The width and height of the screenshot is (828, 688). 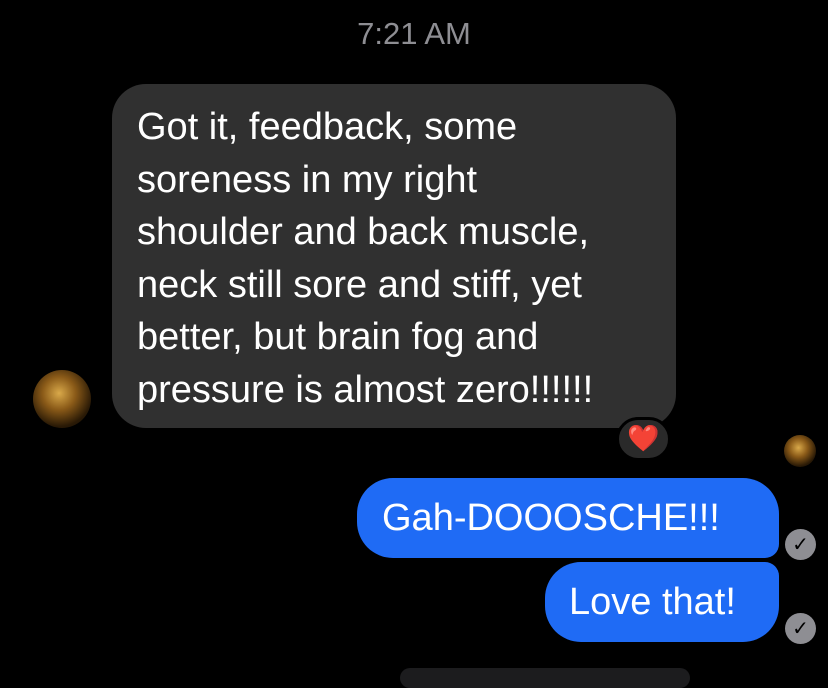 I want to click on seen-by-avatar, so click(x=800, y=451).